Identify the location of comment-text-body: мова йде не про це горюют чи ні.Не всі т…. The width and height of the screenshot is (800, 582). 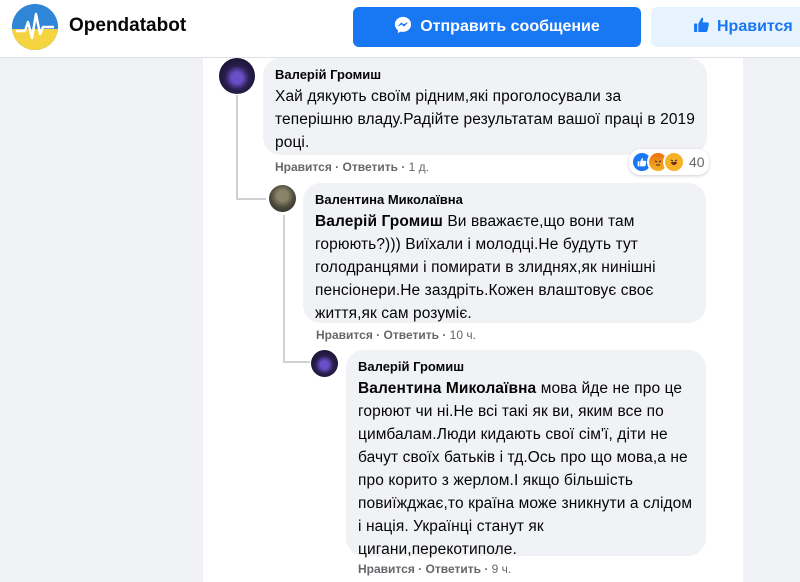
(525, 469).